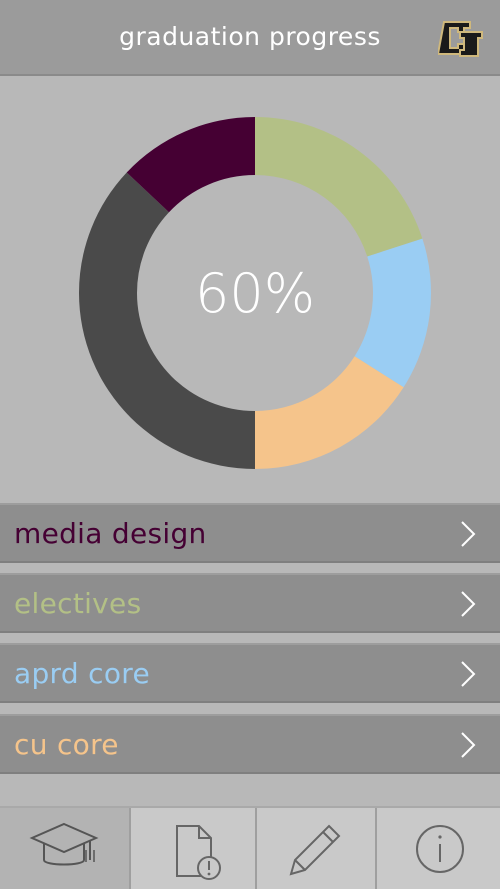  I want to click on header-bar: graduation progress, so click(250, 38).